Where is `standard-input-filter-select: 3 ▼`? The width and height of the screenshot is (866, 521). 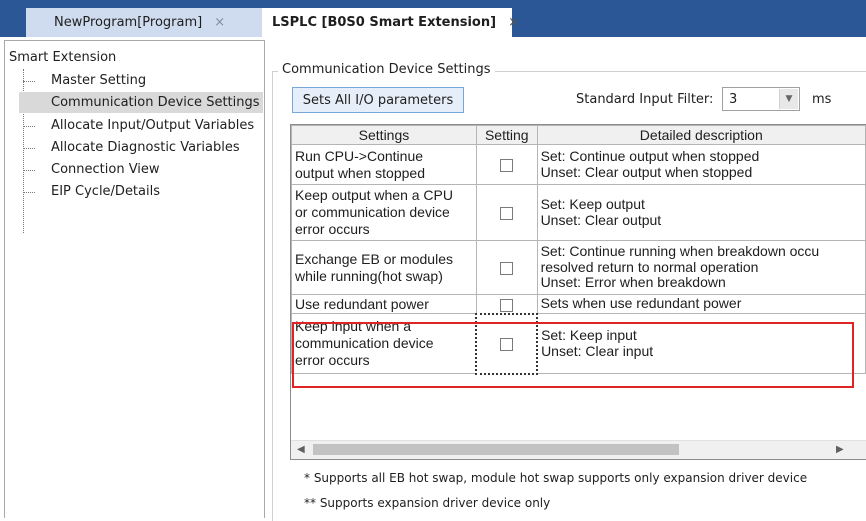 standard-input-filter-select: 3 ▼ is located at coordinates (761, 99).